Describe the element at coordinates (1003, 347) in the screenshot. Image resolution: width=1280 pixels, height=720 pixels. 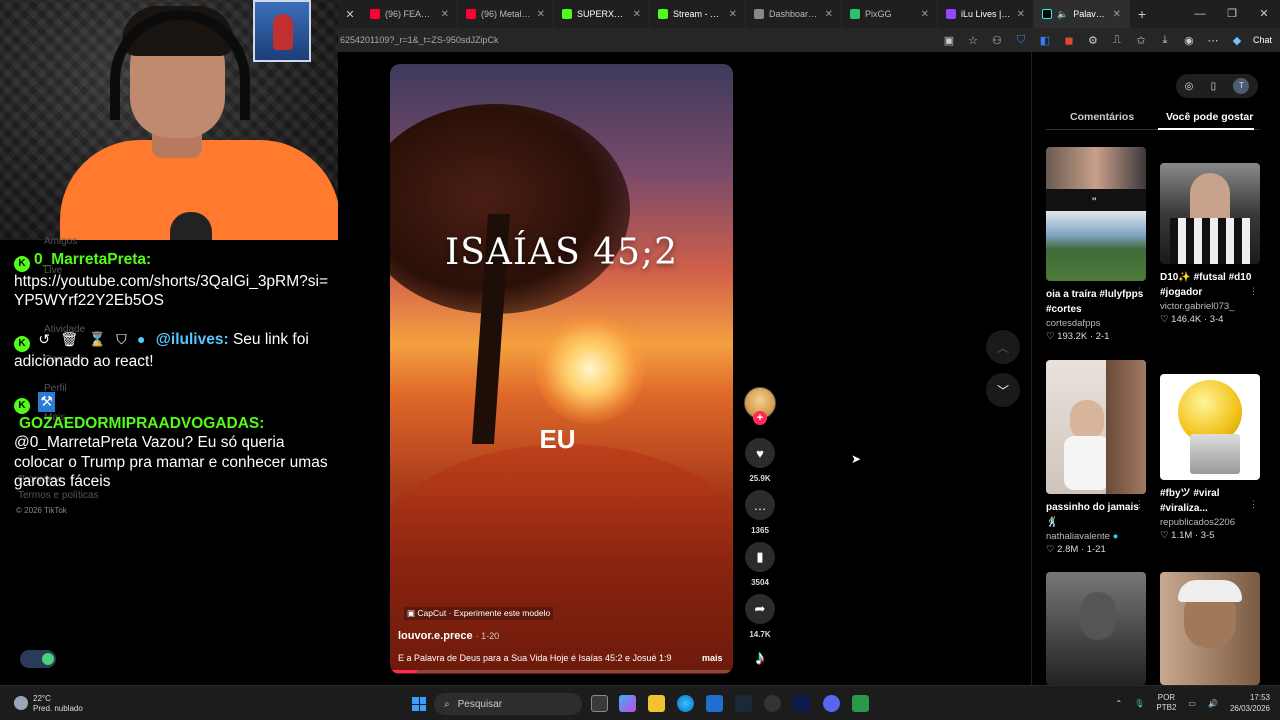
I see `previous-video-button: ︿` at that location.